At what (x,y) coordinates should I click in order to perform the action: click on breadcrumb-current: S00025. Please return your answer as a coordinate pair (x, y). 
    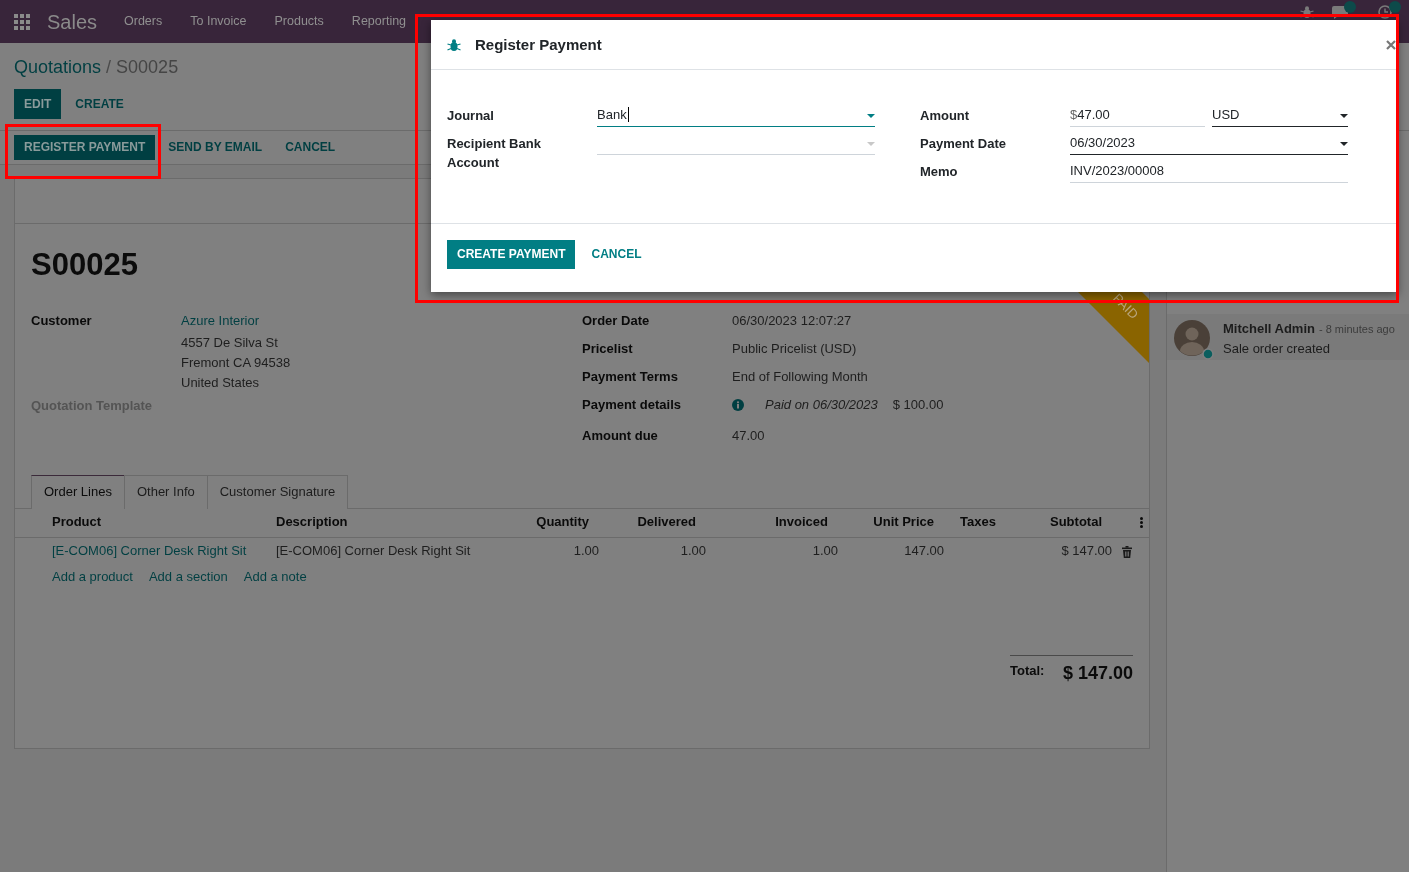
    Looking at the image, I should click on (147, 67).